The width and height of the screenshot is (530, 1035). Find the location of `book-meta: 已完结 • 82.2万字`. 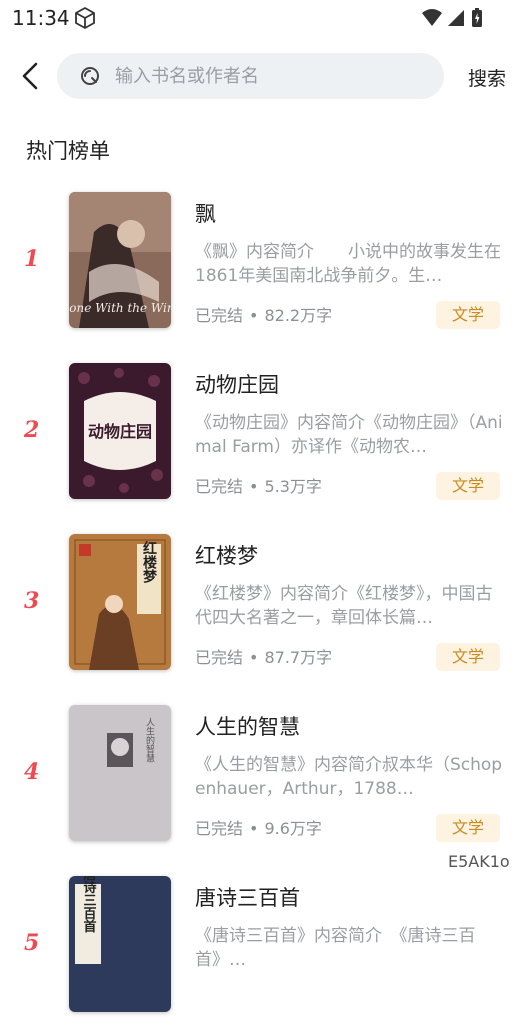

book-meta: 已完结 • 82.2万字 is located at coordinates (263, 314).